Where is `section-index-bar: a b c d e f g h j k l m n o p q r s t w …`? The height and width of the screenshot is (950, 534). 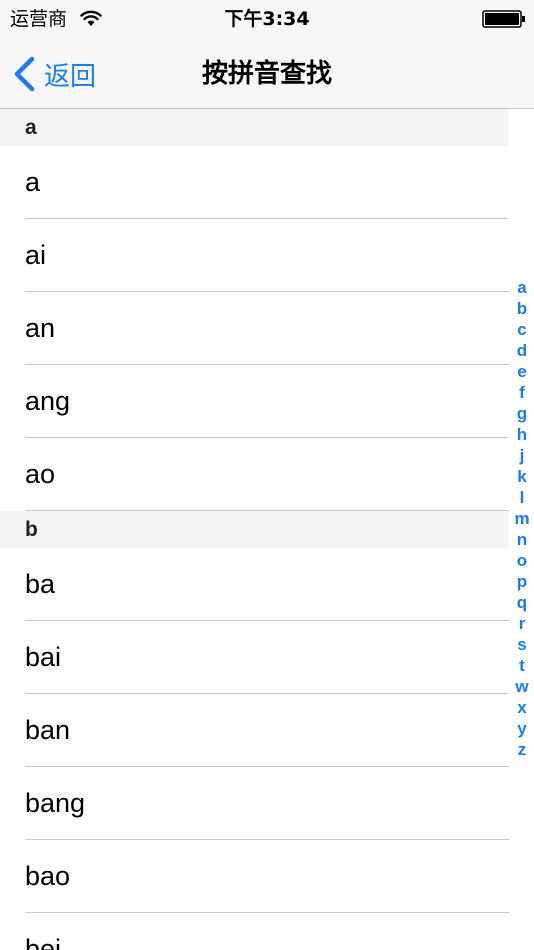 section-index-bar: a b c d e f g h j k l m n o p q r s t w … is located at coordinates (522, 518).